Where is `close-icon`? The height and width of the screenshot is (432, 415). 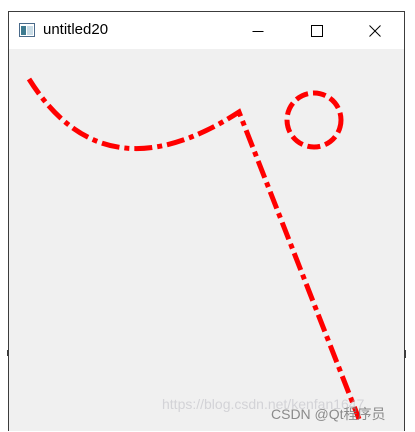
close-icon is located at coordinates (375, 30).